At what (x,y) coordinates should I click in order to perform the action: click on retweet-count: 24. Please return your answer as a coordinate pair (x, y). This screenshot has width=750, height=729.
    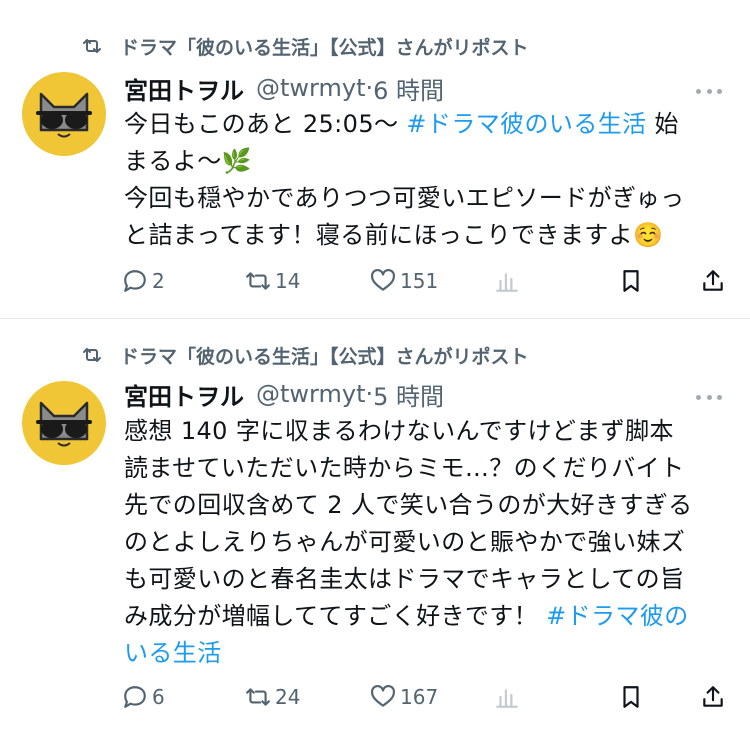
    Looking at the image, I should click on (288, 697).